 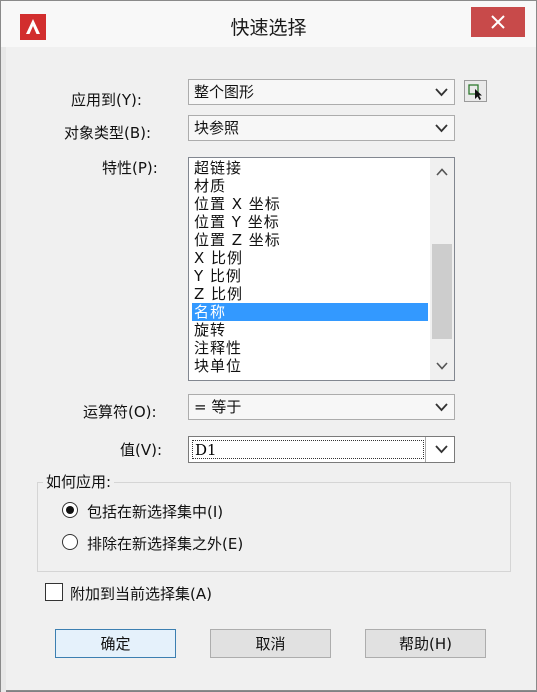 What do you see at coordinates (270, 643) in the screenshot?
I see `cancel-button: 取消` at bounding box center [270, 643].